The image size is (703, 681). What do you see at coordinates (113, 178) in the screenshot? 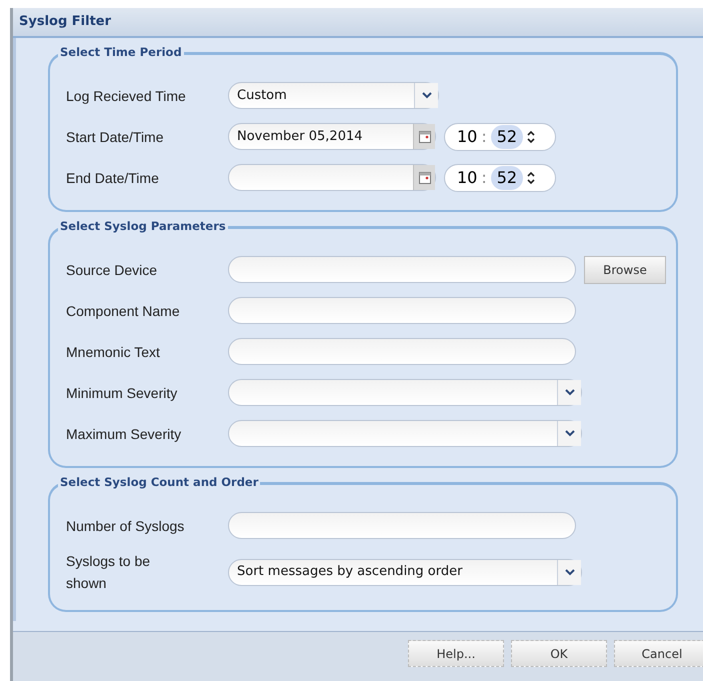
I see `field-label: End Date/Time` at bounding box center [113, 178].